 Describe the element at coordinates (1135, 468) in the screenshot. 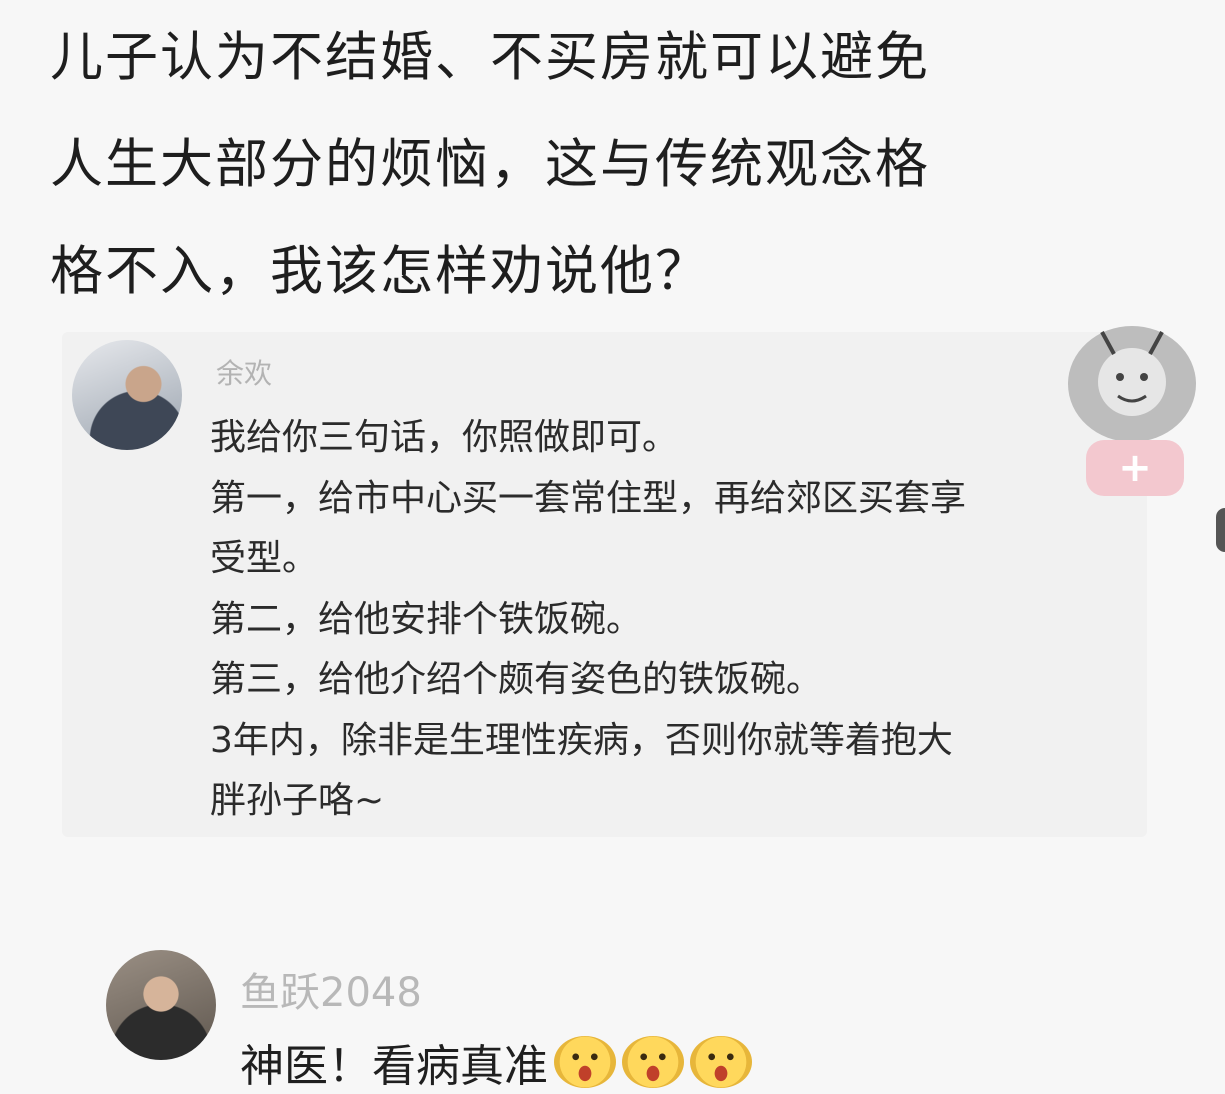

I see `add-sticker-button: +` at that location.